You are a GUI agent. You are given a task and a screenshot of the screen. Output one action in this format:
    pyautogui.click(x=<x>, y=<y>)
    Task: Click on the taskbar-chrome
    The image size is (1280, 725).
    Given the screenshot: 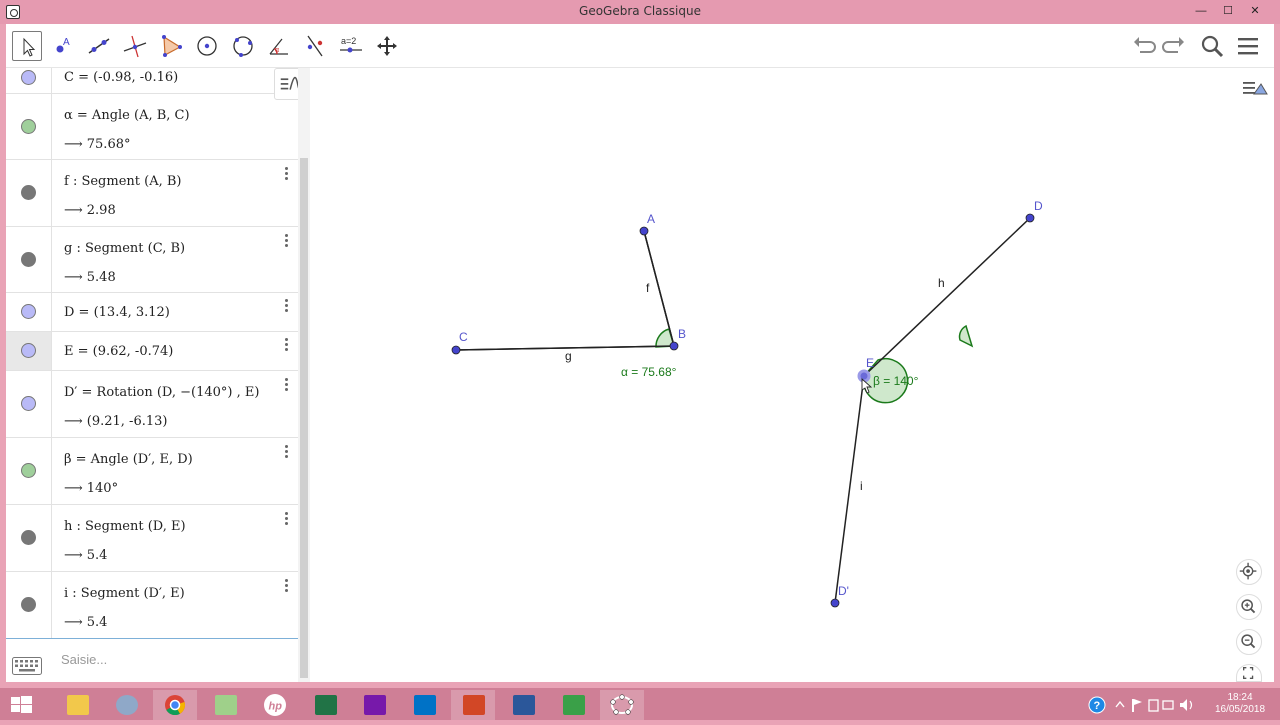 What is the action you would take?
    pyautogui.click(x=175, y=705)
    